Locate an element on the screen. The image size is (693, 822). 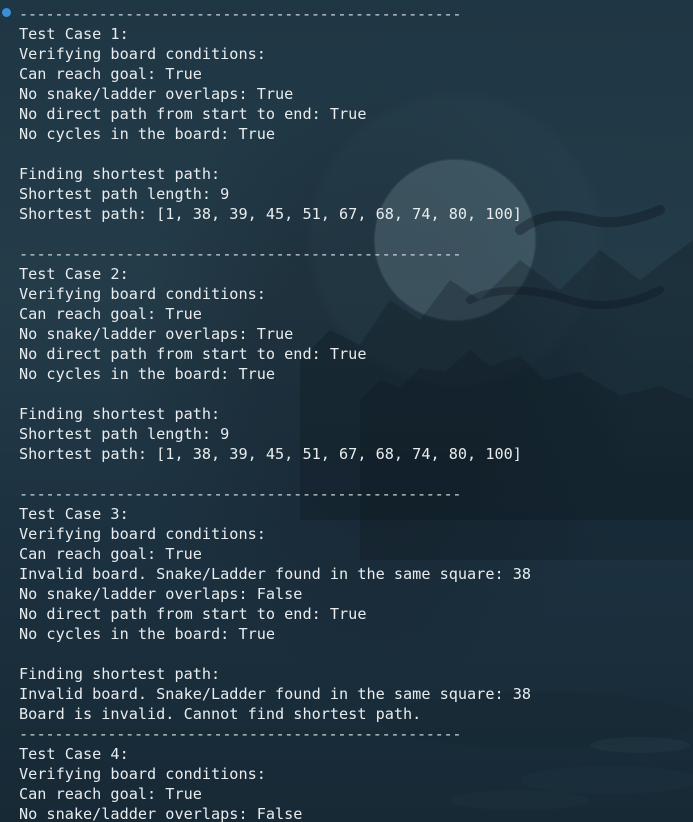
test-case-heading: Test Case 1: is located at coordinates (74, 34).